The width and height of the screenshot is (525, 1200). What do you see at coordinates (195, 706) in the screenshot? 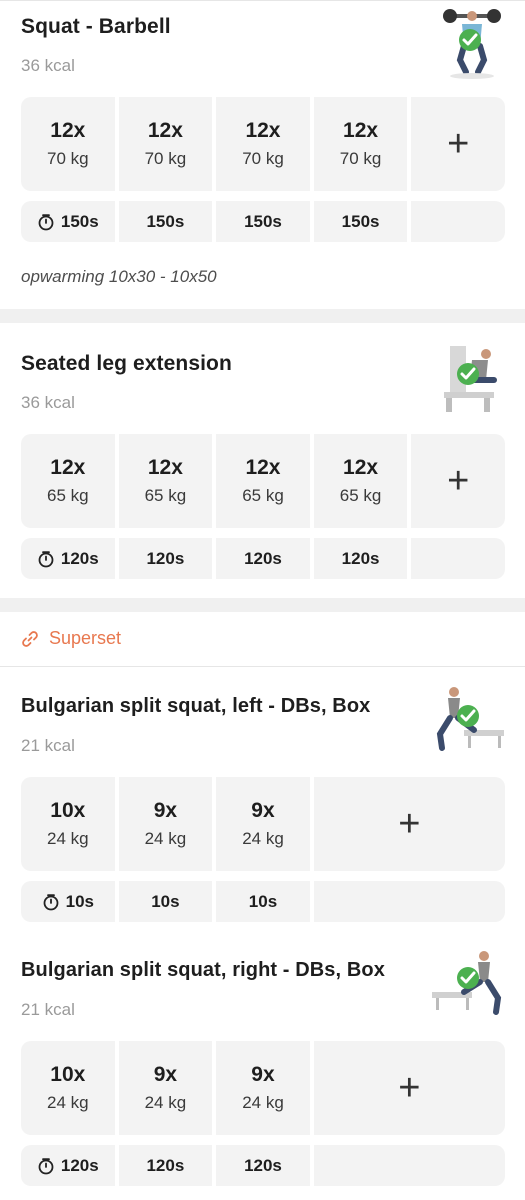
I see `exercise-title: Bulgarian split squat, left - DBs, Box` at bounding box center [195, 706].